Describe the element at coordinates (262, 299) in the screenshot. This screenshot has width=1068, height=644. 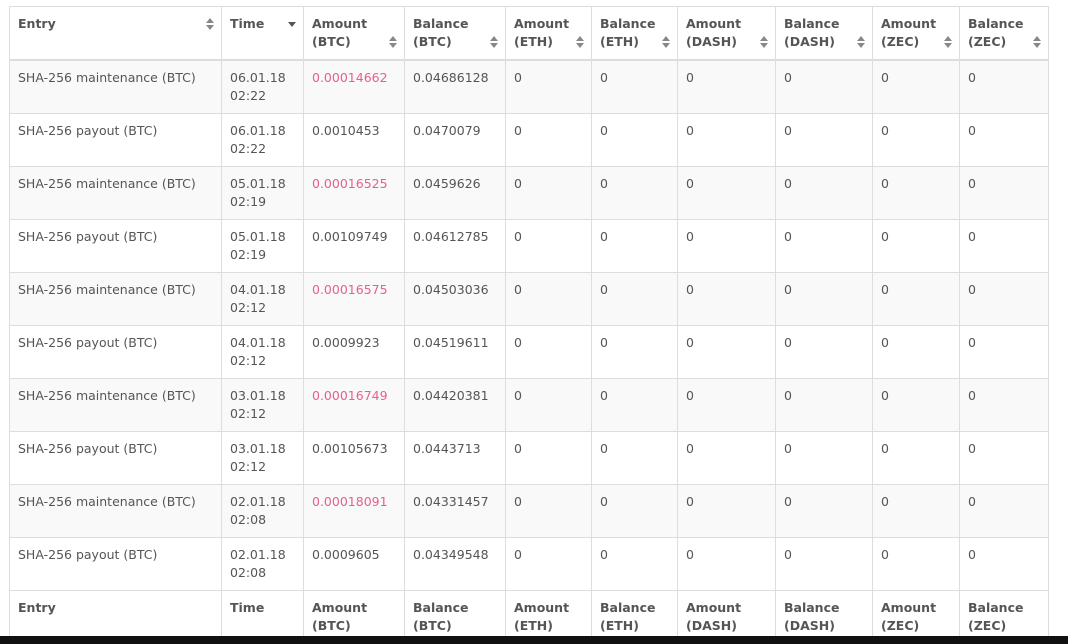
I see `cell-time: 04.01.18 02:12` at that location.